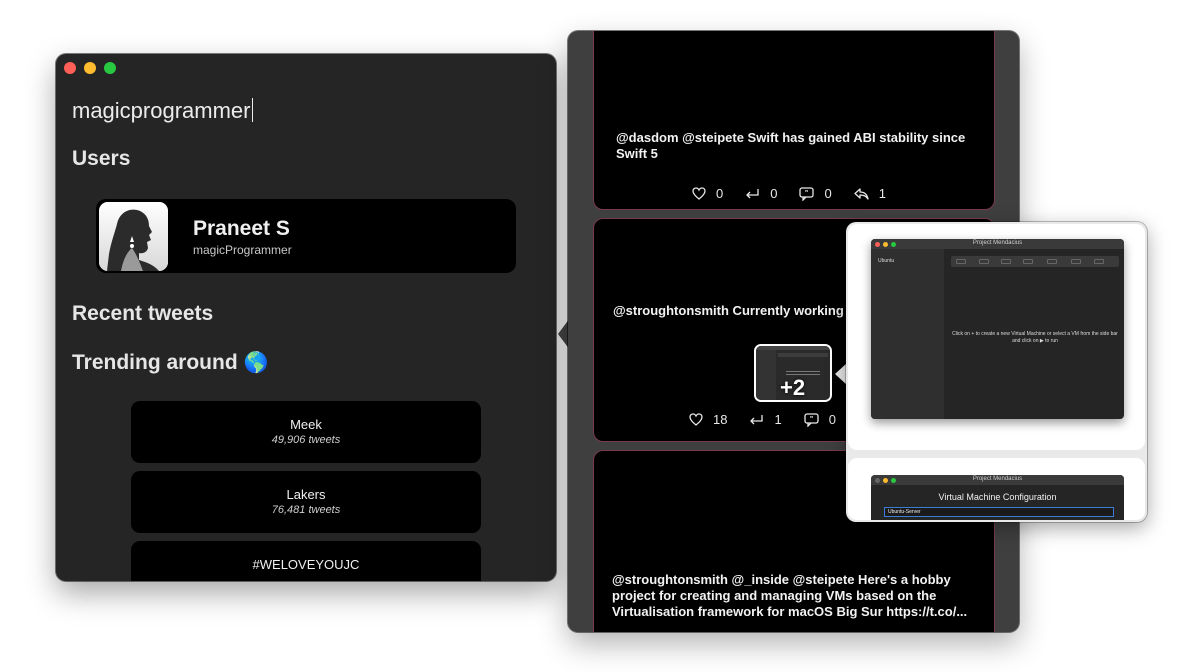 The width and height of the screenshot is (1183, 672). I want to click on config-window-title: Project Mendacius, so click(997, 479).